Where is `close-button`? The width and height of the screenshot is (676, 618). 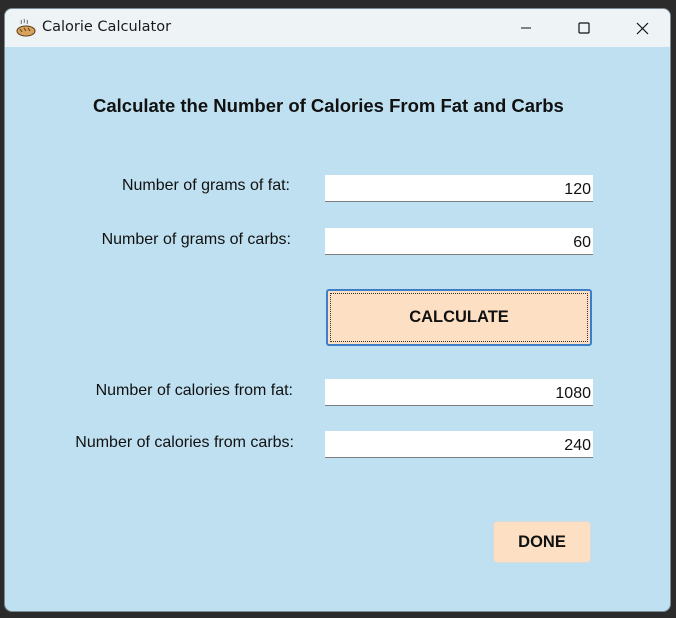
close-button is located at coordinates (641, 28).